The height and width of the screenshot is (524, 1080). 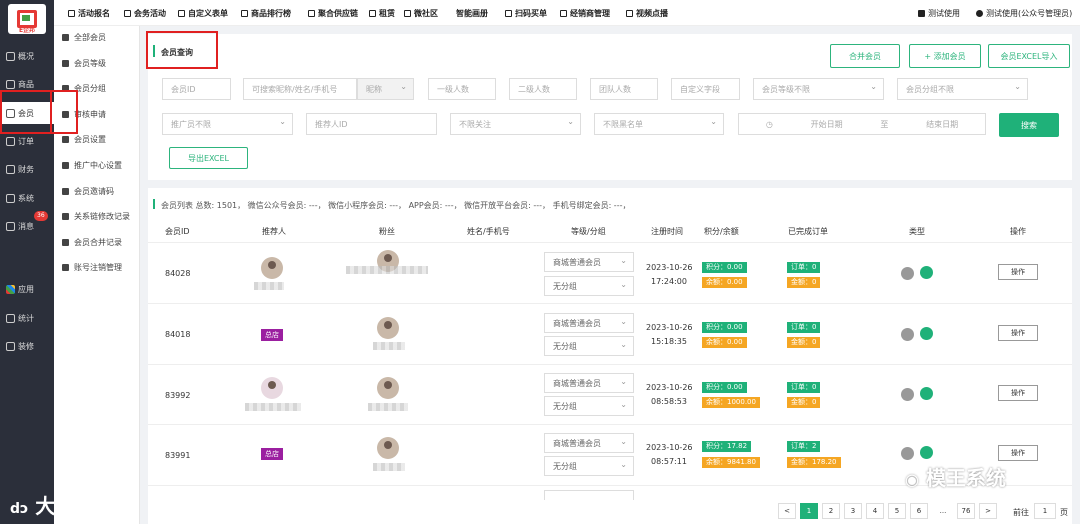 What do you see at coordinates (814, 462) in the screenshot?
I see `row4-amount-tag: 金额：178.20` at bounding box center [814, 462].